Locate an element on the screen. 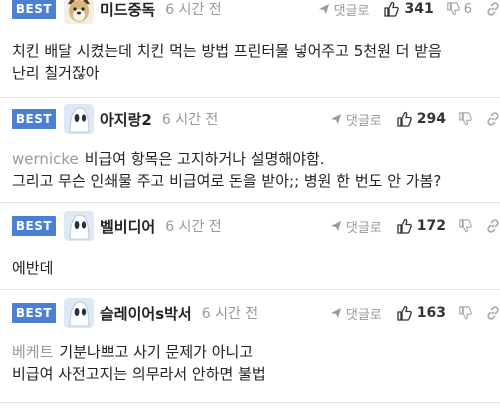  like-button: 163 is located at coordinates (421, 313).